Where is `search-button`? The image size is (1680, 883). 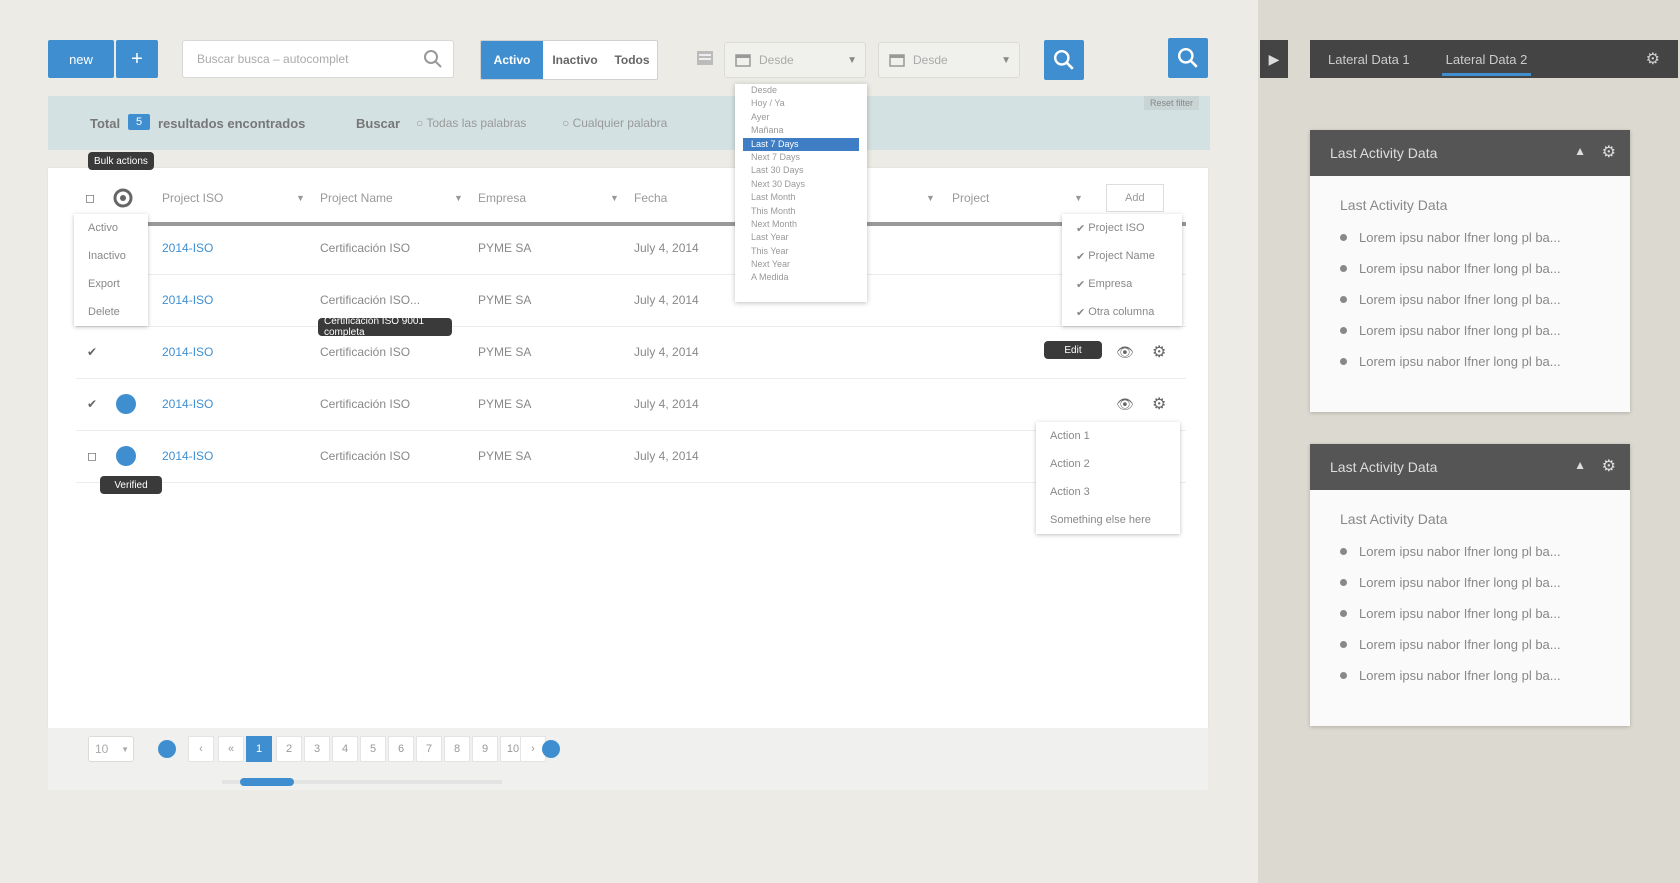 search-button is located at coordinates (1064, 60).